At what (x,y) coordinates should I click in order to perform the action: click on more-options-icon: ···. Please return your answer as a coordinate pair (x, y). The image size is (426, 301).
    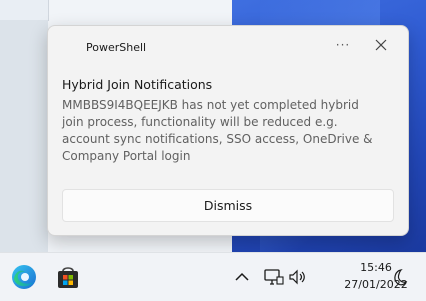
    Looking at the image, I should click on (343, 45).